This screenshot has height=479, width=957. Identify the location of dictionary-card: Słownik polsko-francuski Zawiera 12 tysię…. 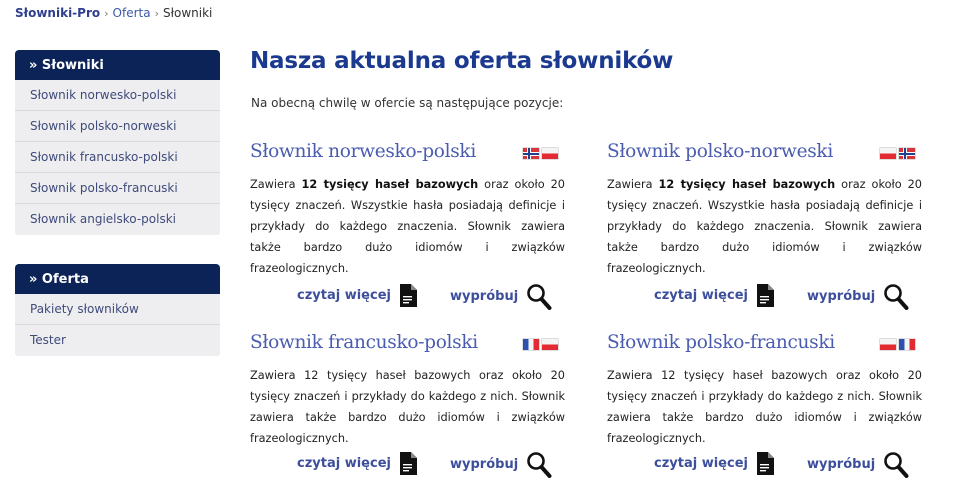
(764, 405).